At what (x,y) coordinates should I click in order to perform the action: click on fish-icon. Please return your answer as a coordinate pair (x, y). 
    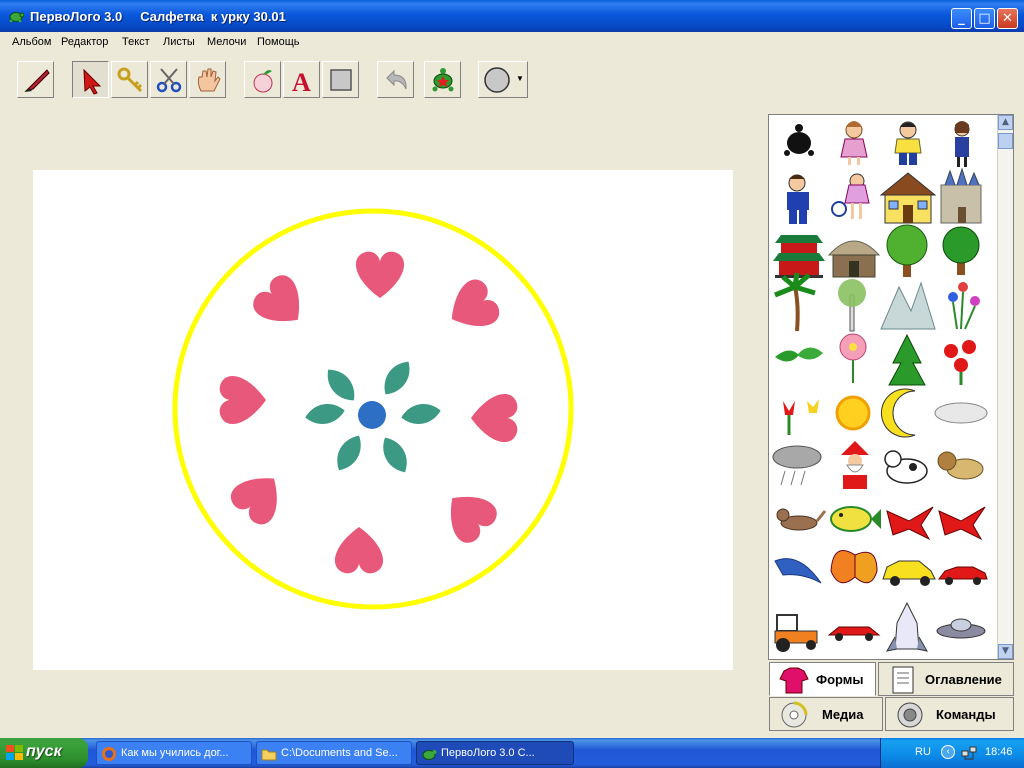
    Looking at the image, I should click on (855, 519).